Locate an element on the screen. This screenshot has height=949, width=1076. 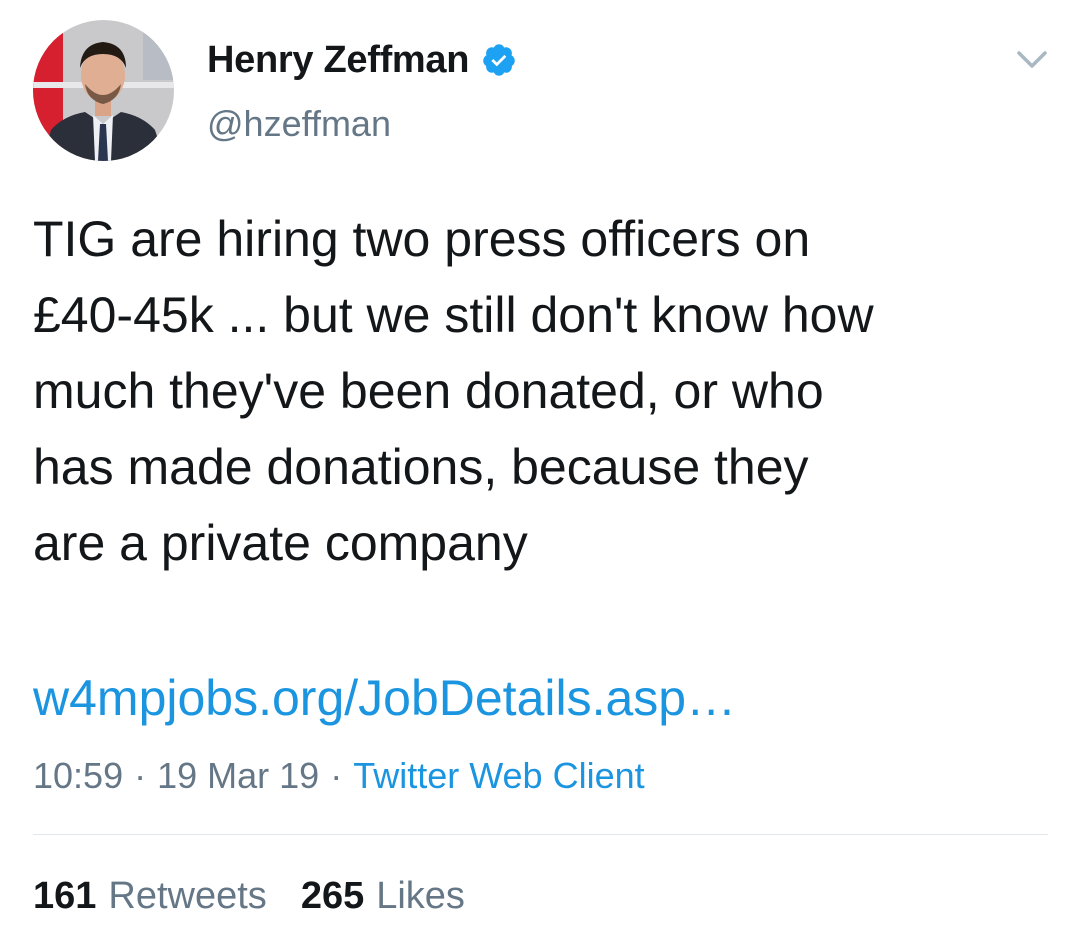
retweets-stat: 161 Retweets is located at coordinates (150, 896).